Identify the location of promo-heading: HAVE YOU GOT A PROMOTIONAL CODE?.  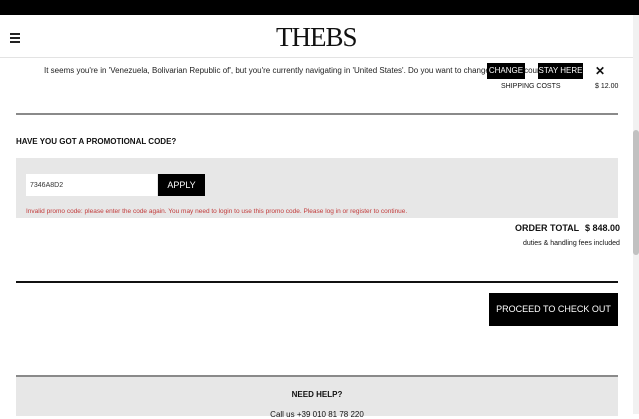
(96, 141).